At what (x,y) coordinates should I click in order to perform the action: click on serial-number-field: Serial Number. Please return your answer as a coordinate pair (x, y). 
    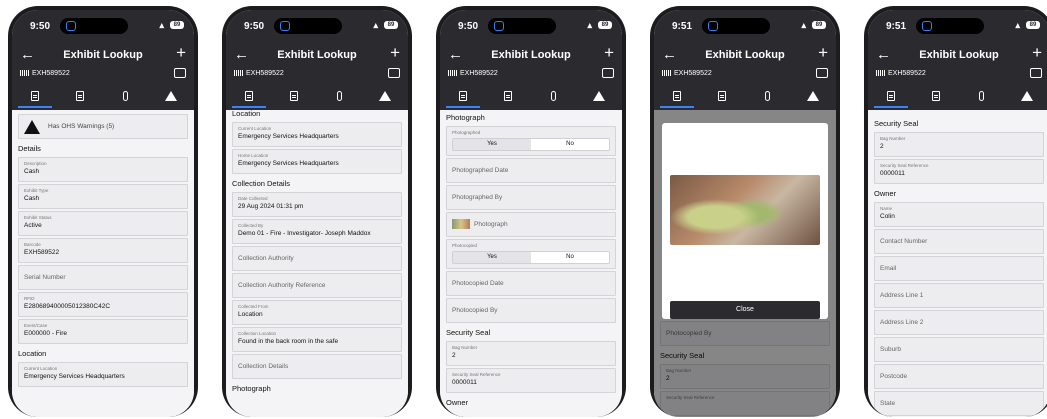
    Looking at the image, I should click on (103, 277).